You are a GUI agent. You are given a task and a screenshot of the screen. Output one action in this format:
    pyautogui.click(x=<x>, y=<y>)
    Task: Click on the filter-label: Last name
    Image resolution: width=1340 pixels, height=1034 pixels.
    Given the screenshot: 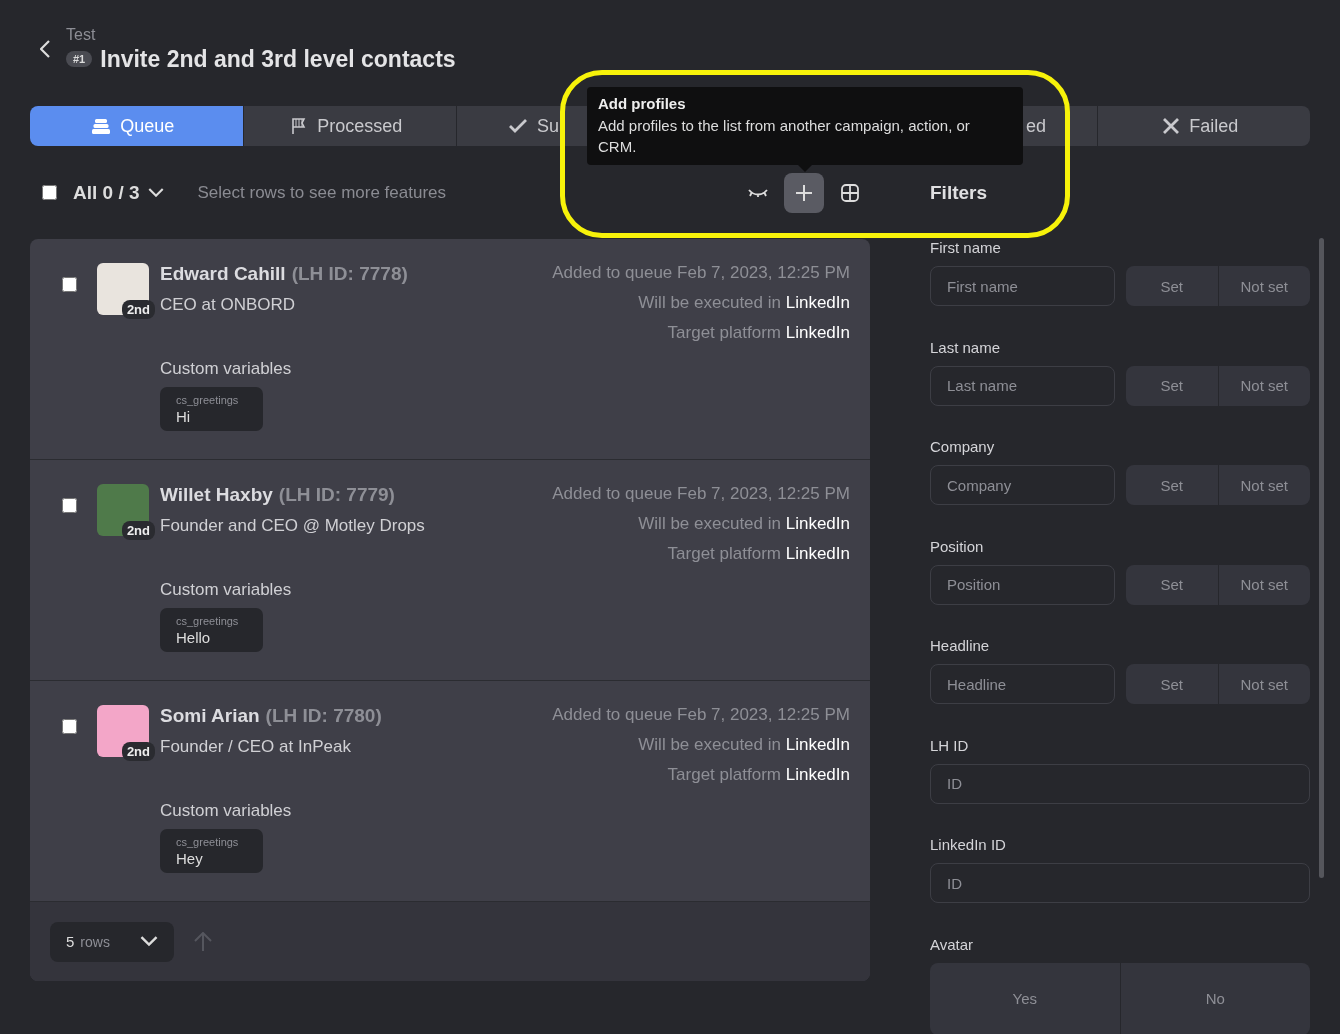 What is the action you would take?
    pyautogui.click(x=966, y=347)
    